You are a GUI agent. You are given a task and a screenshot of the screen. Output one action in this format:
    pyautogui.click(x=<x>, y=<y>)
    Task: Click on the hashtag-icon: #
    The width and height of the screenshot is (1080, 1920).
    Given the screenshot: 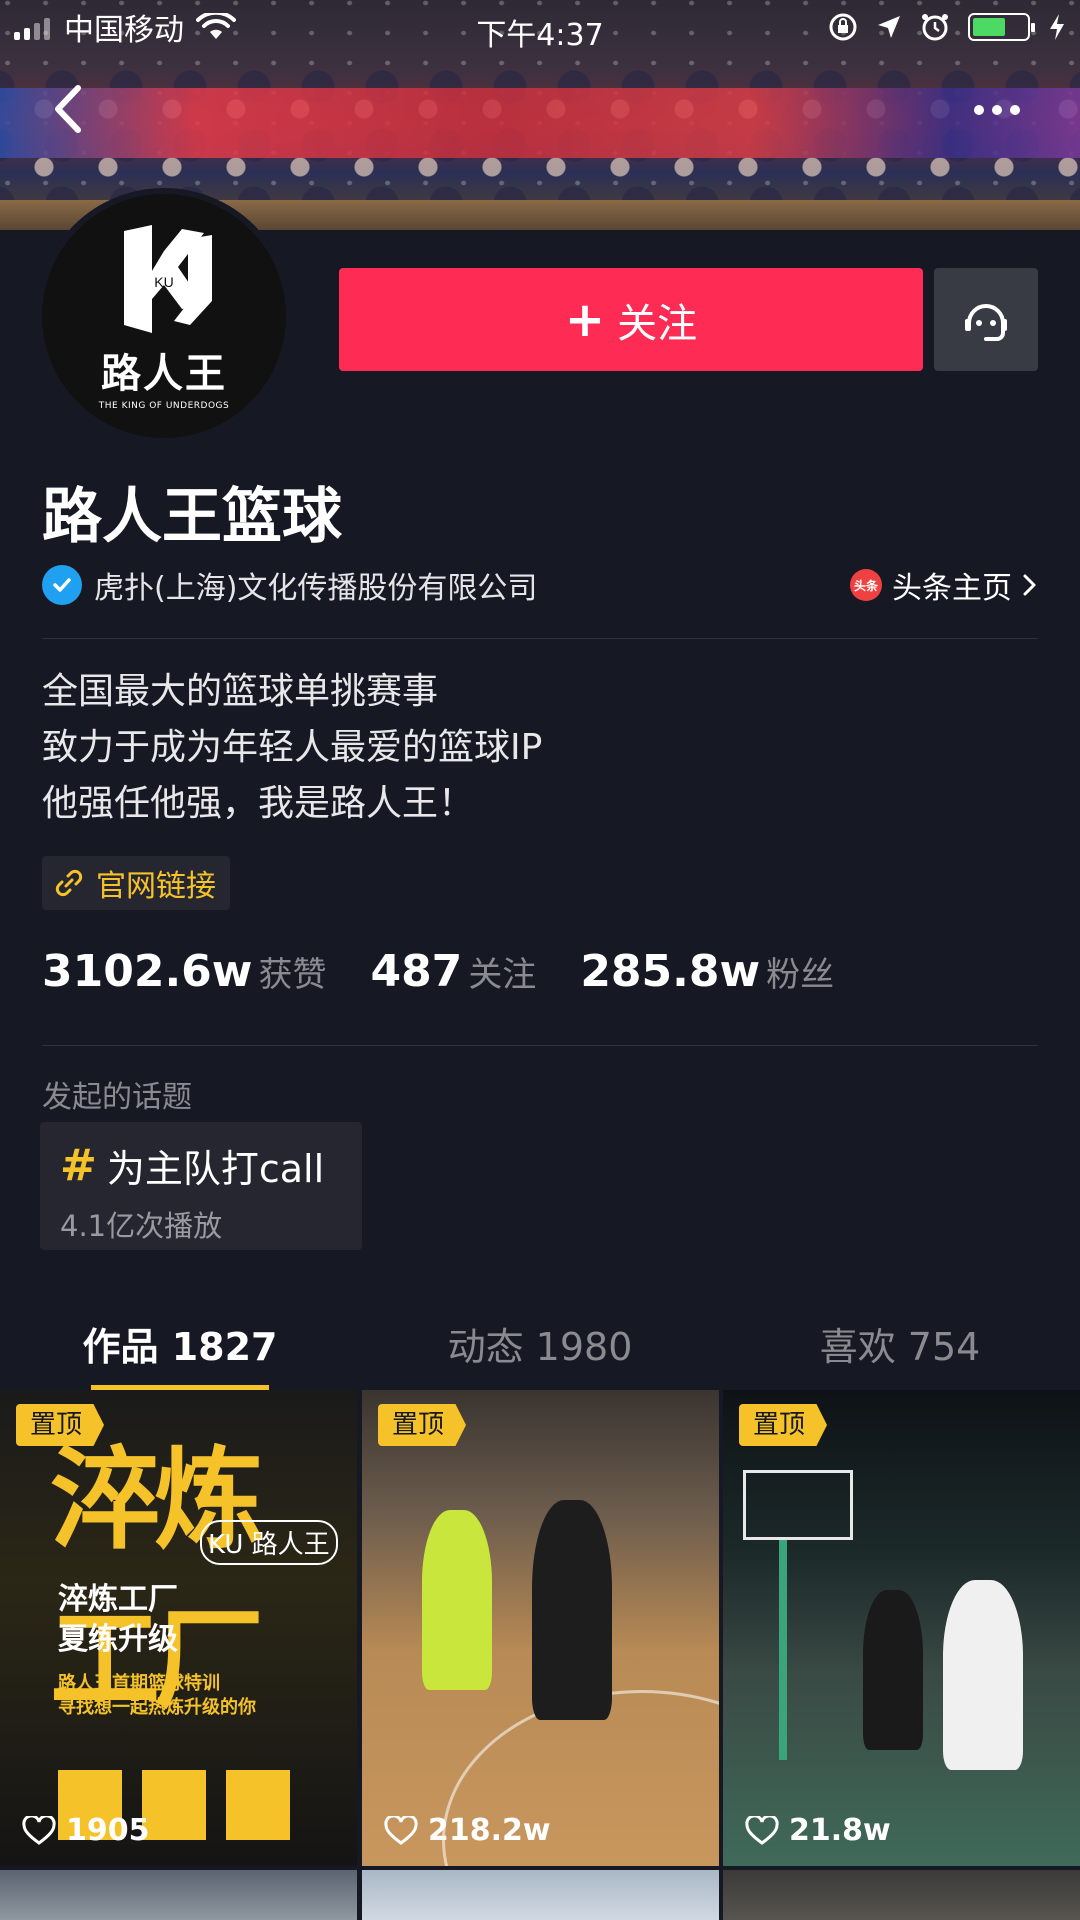 What is the action you would take?
    pyautogui.click(x=78, y=1165)
    